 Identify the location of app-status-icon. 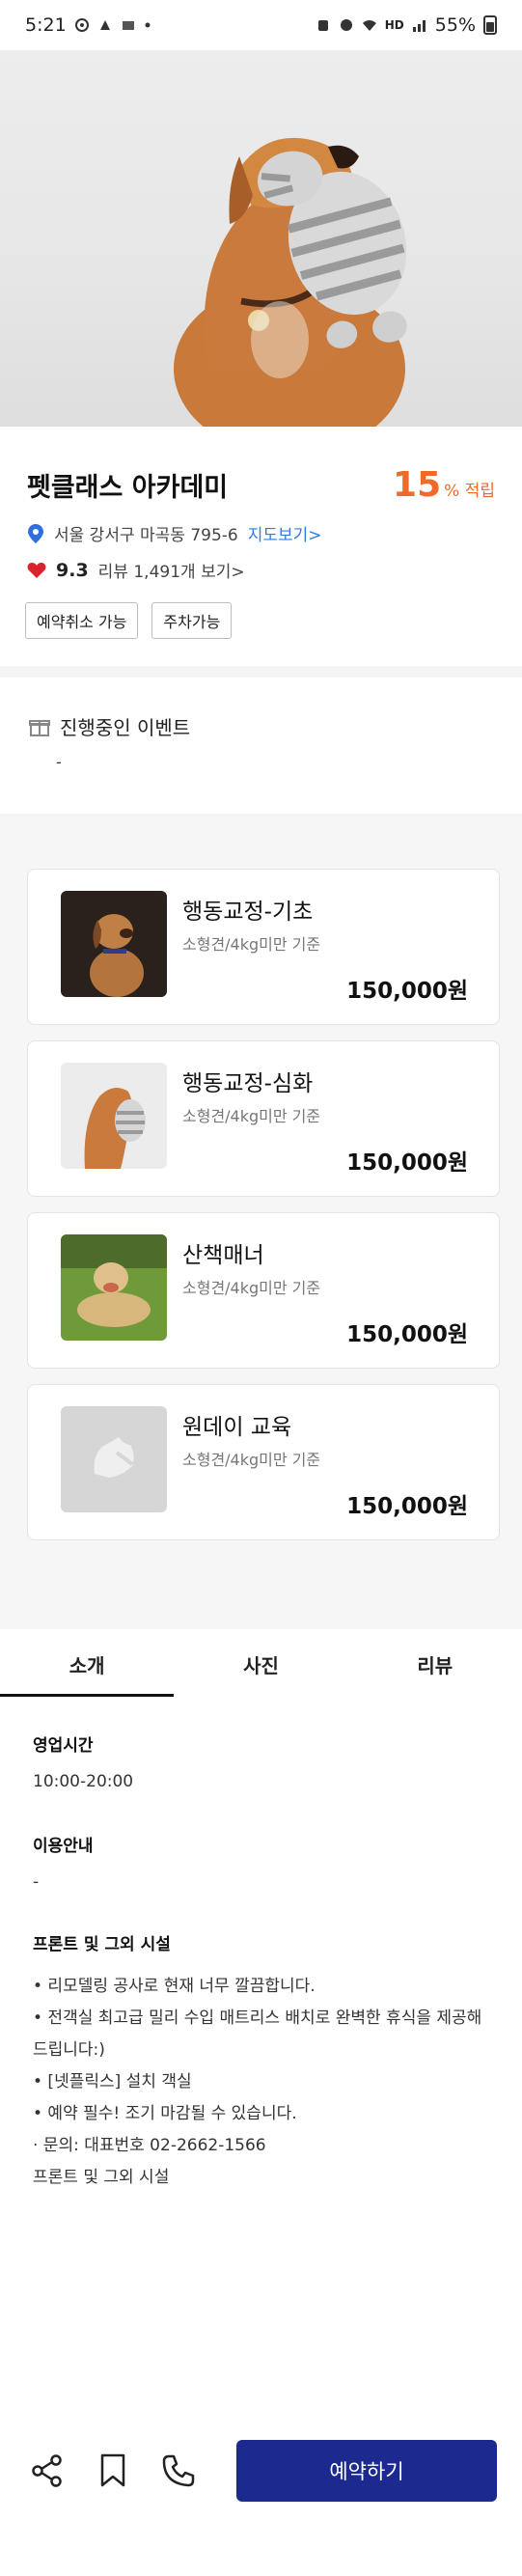
(105, 25).